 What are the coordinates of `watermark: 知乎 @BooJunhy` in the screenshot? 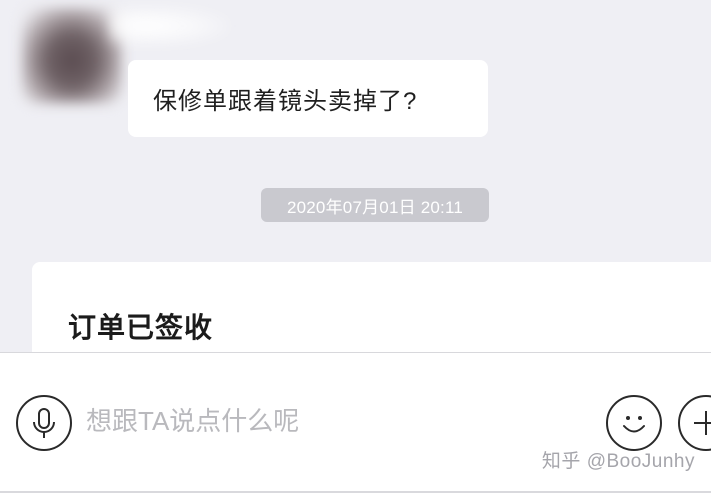 It's located at (618, 461).